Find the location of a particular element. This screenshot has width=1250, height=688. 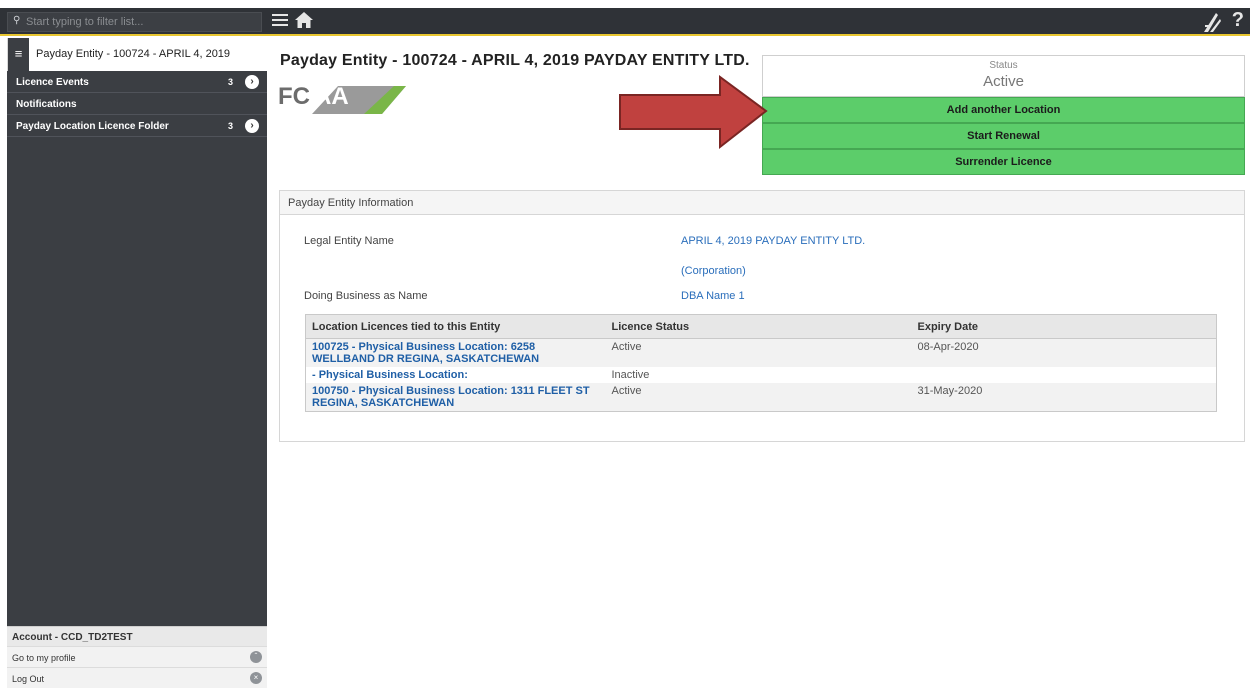

dba-label: Doing Business as Name is located at coordinates (366, 296).